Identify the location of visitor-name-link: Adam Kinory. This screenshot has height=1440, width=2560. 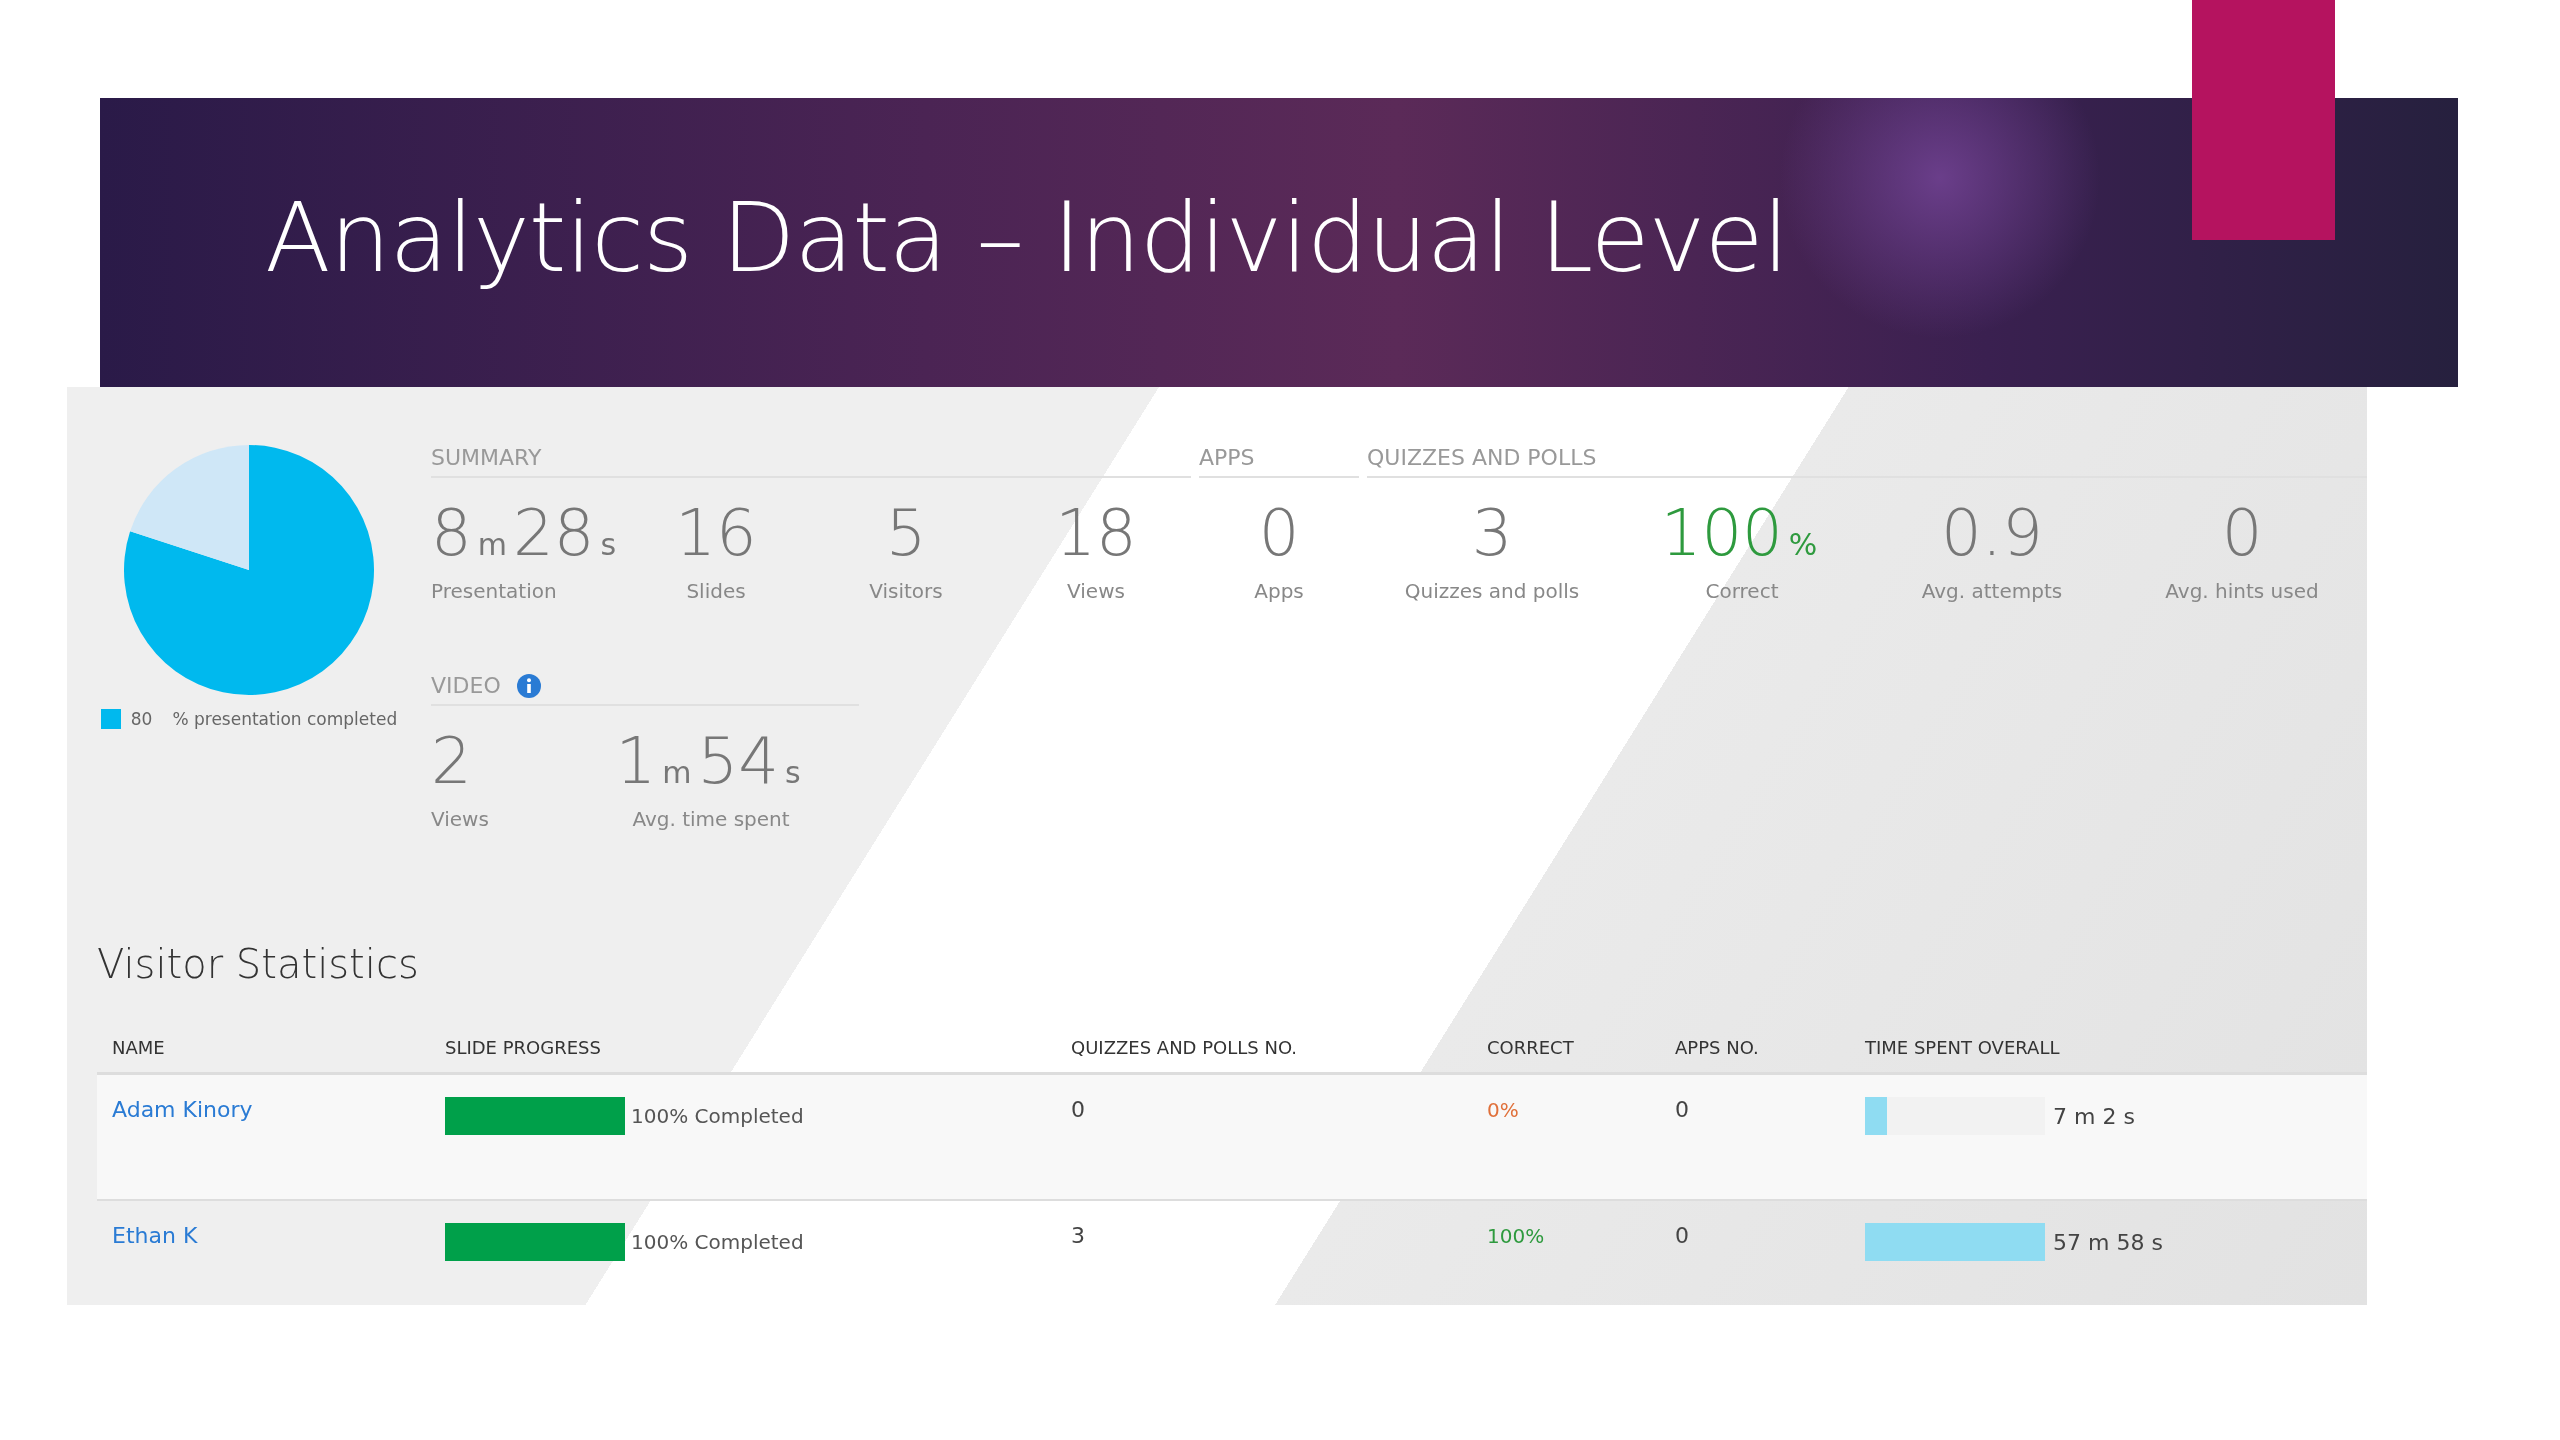
(182, 1110).